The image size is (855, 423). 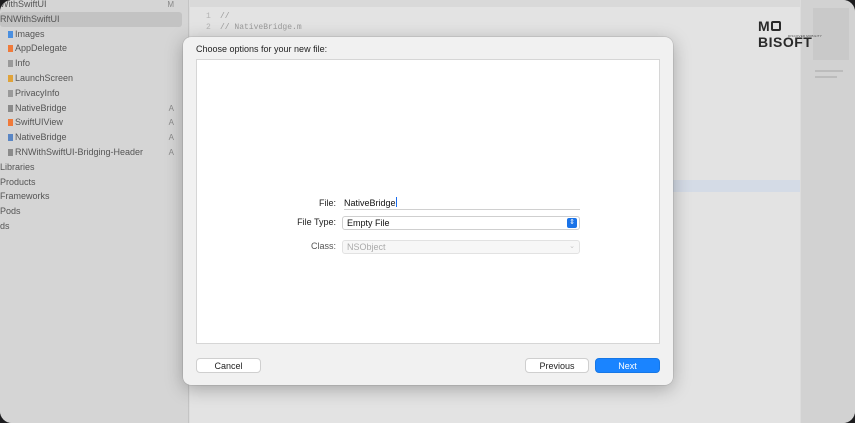 I want to click on navigator-item-label: ds, so click(x=5, y=226).